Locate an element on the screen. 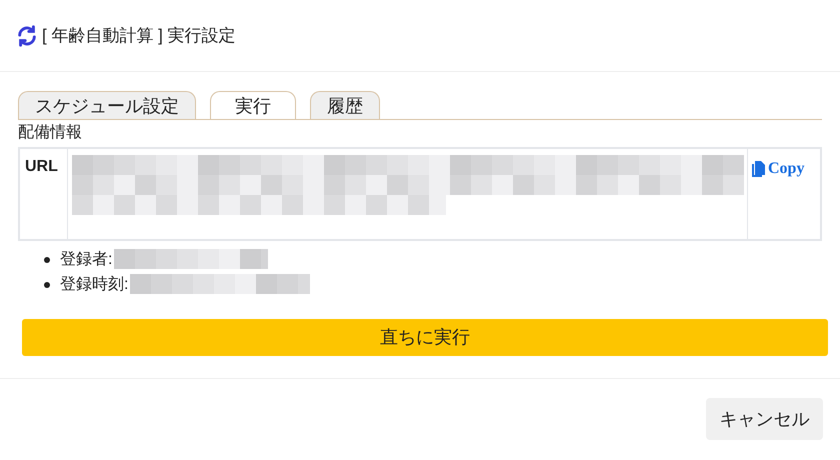  cancel-button: キャンセル is located at coordinates (764, 419).